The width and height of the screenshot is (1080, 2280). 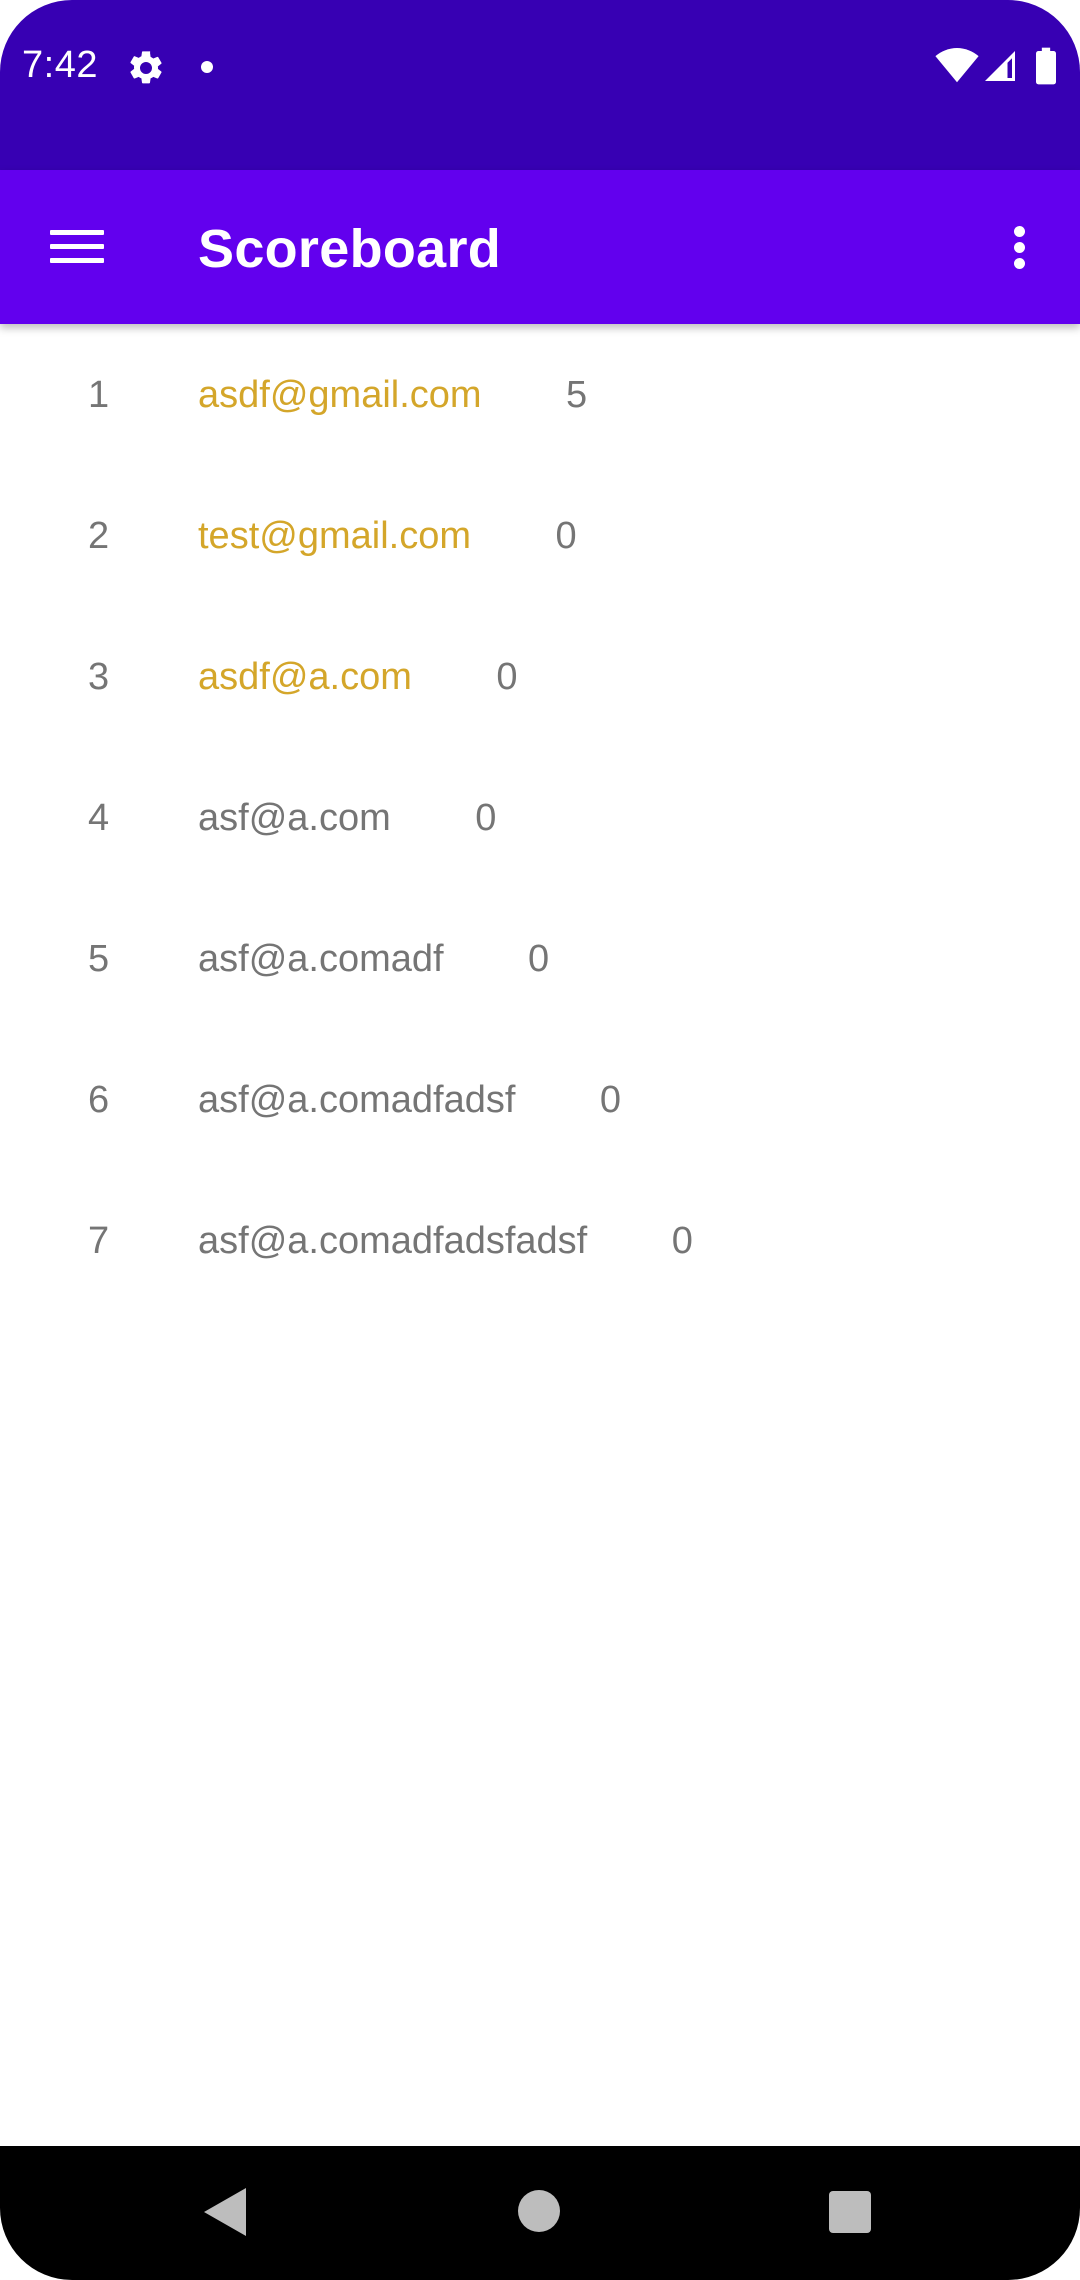 I want to click on rank-label: 2, so click(x=99, y=536).